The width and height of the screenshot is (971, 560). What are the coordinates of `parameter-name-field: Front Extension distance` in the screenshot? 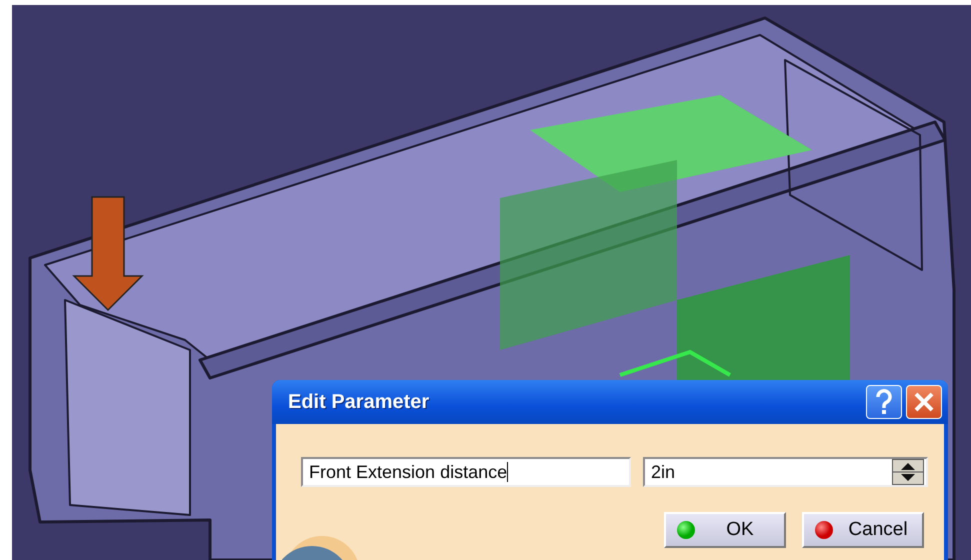 It's located at (466, 472).